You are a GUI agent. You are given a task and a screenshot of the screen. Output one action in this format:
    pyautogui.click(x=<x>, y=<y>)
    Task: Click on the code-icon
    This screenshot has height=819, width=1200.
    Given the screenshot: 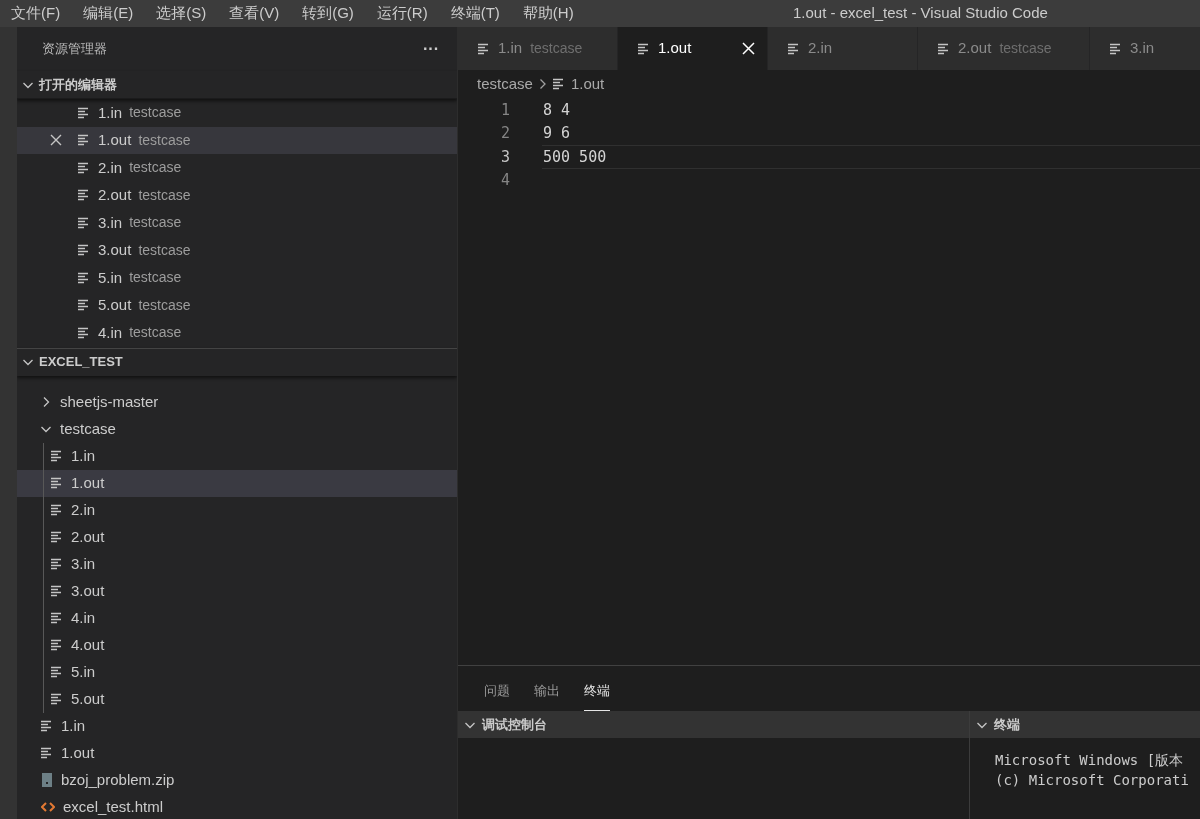 What is the action you would take?
    pyautogui.click(x=48, y=807)
    